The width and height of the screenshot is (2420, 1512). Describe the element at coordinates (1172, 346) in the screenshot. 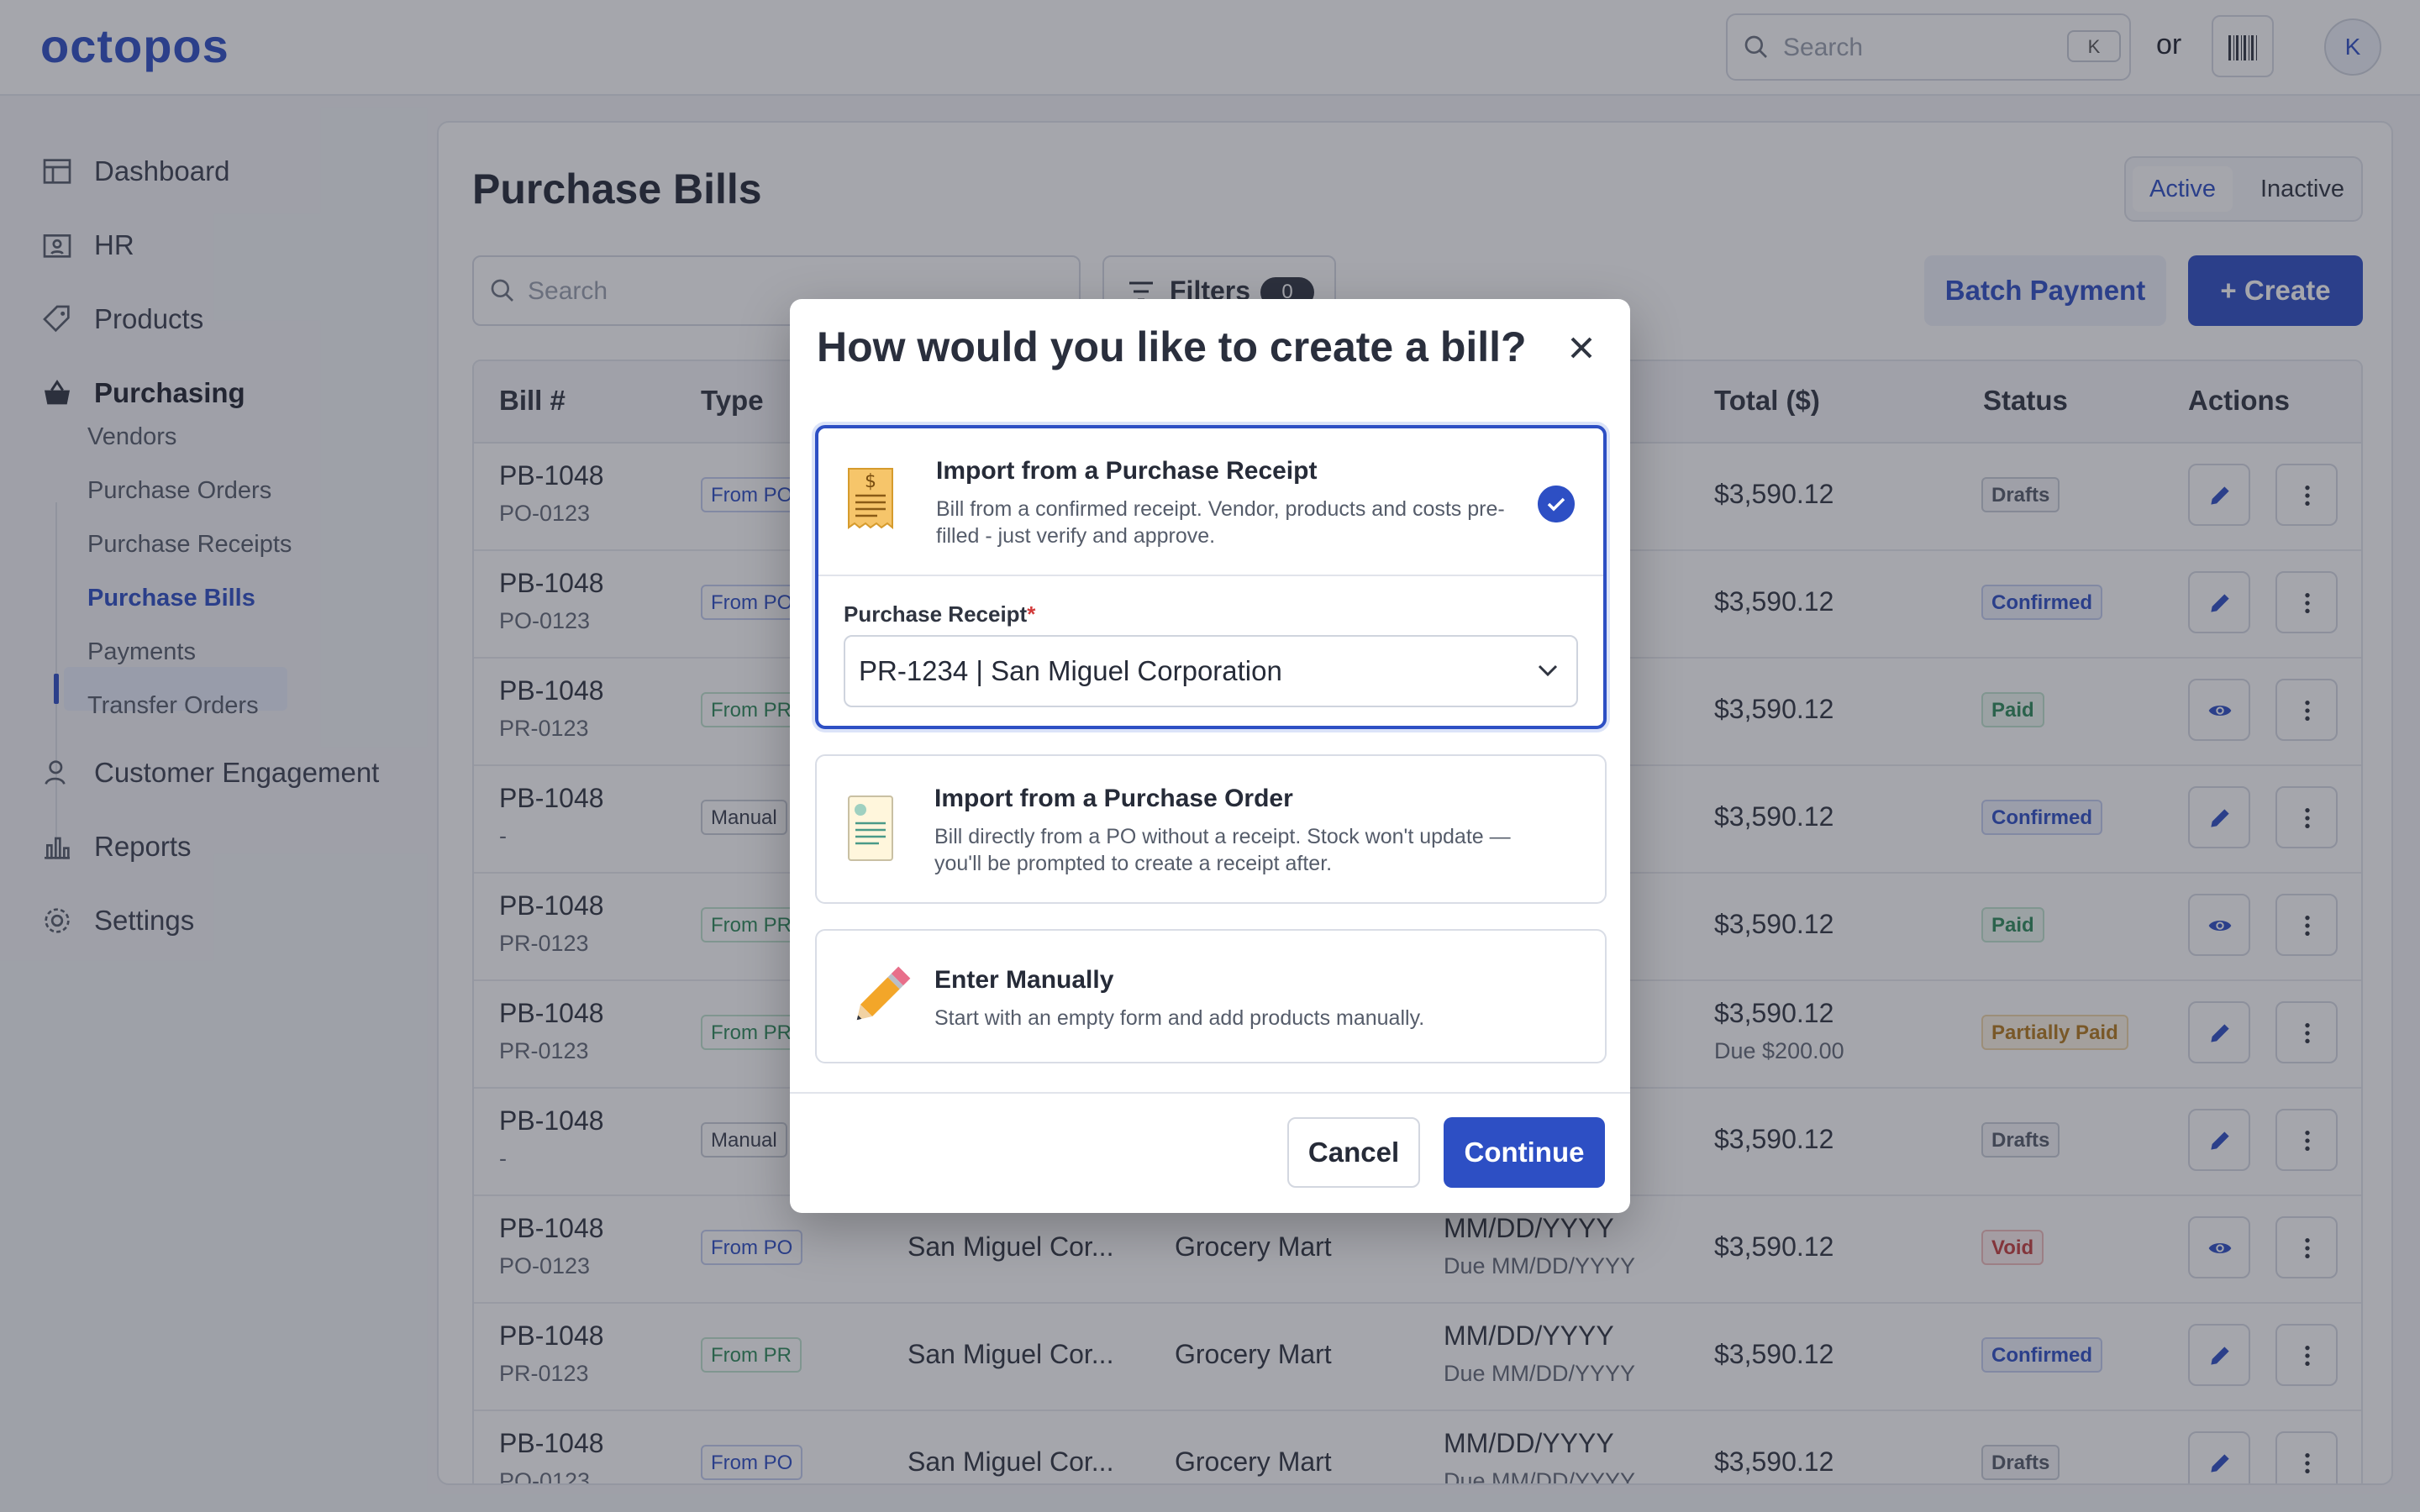

I see `dialog-title: How would you like to create a bill?` at that location.